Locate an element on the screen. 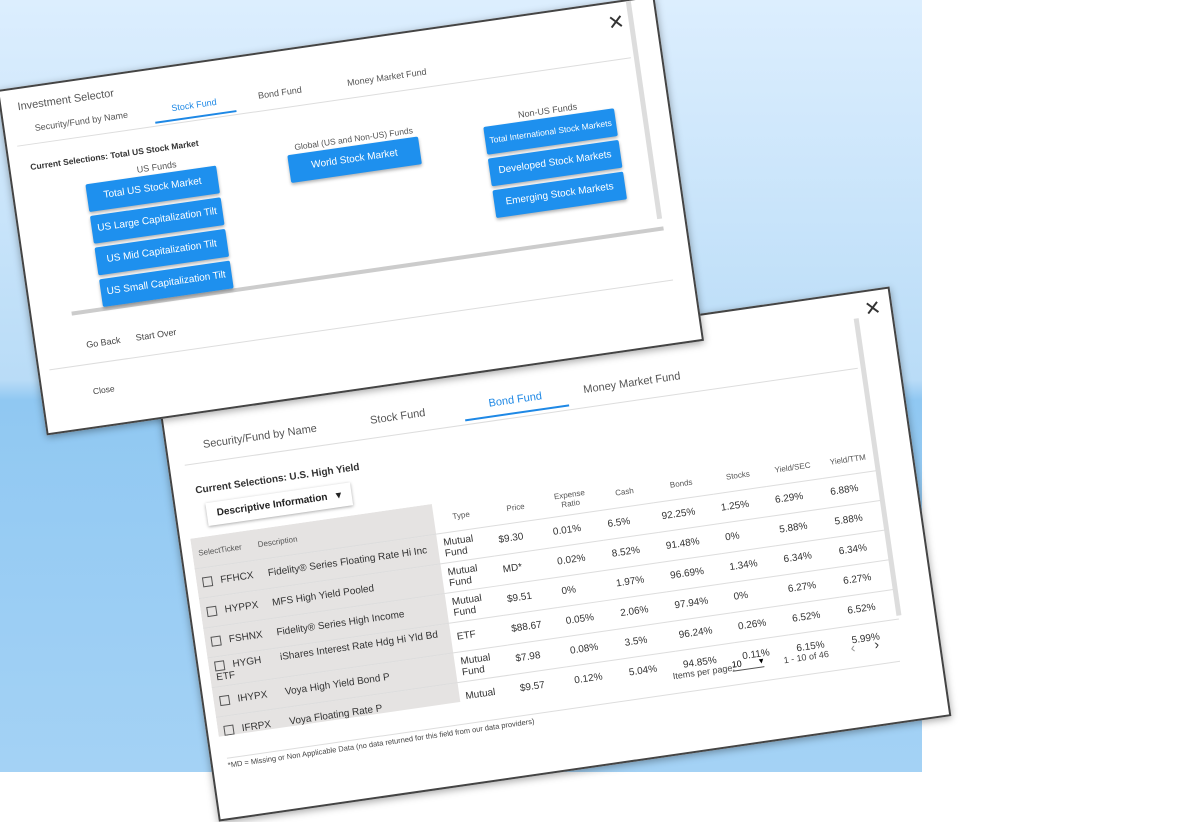  header-select: Select is located at coordinates (209, 551).